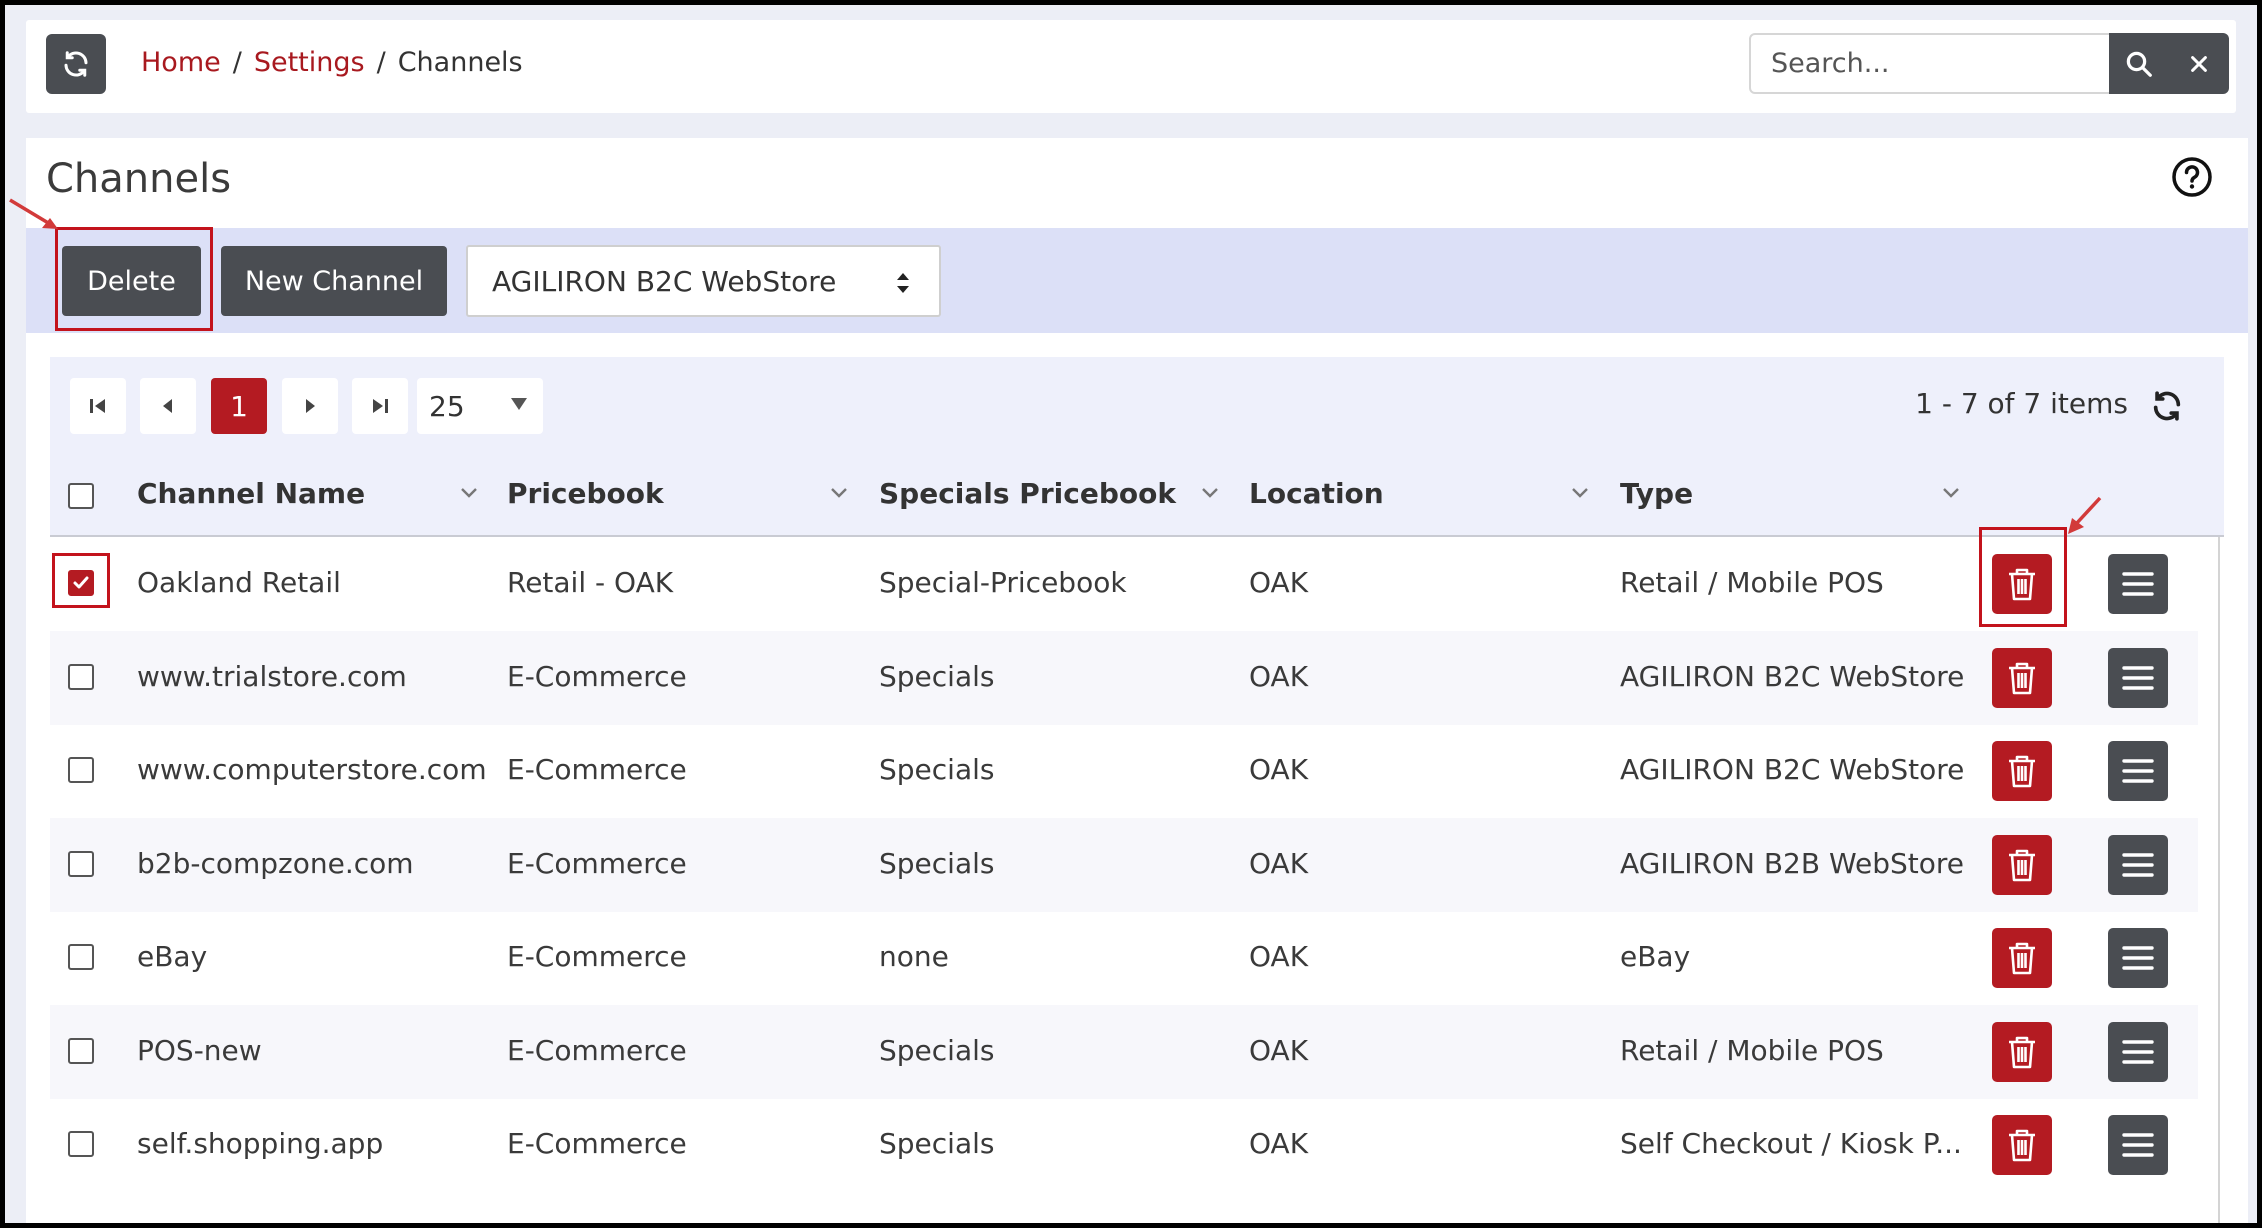 This screenshot has width=2262, height=1228. I want to click on top-bar: Home / Settings / Channels, so click(1131, 66).